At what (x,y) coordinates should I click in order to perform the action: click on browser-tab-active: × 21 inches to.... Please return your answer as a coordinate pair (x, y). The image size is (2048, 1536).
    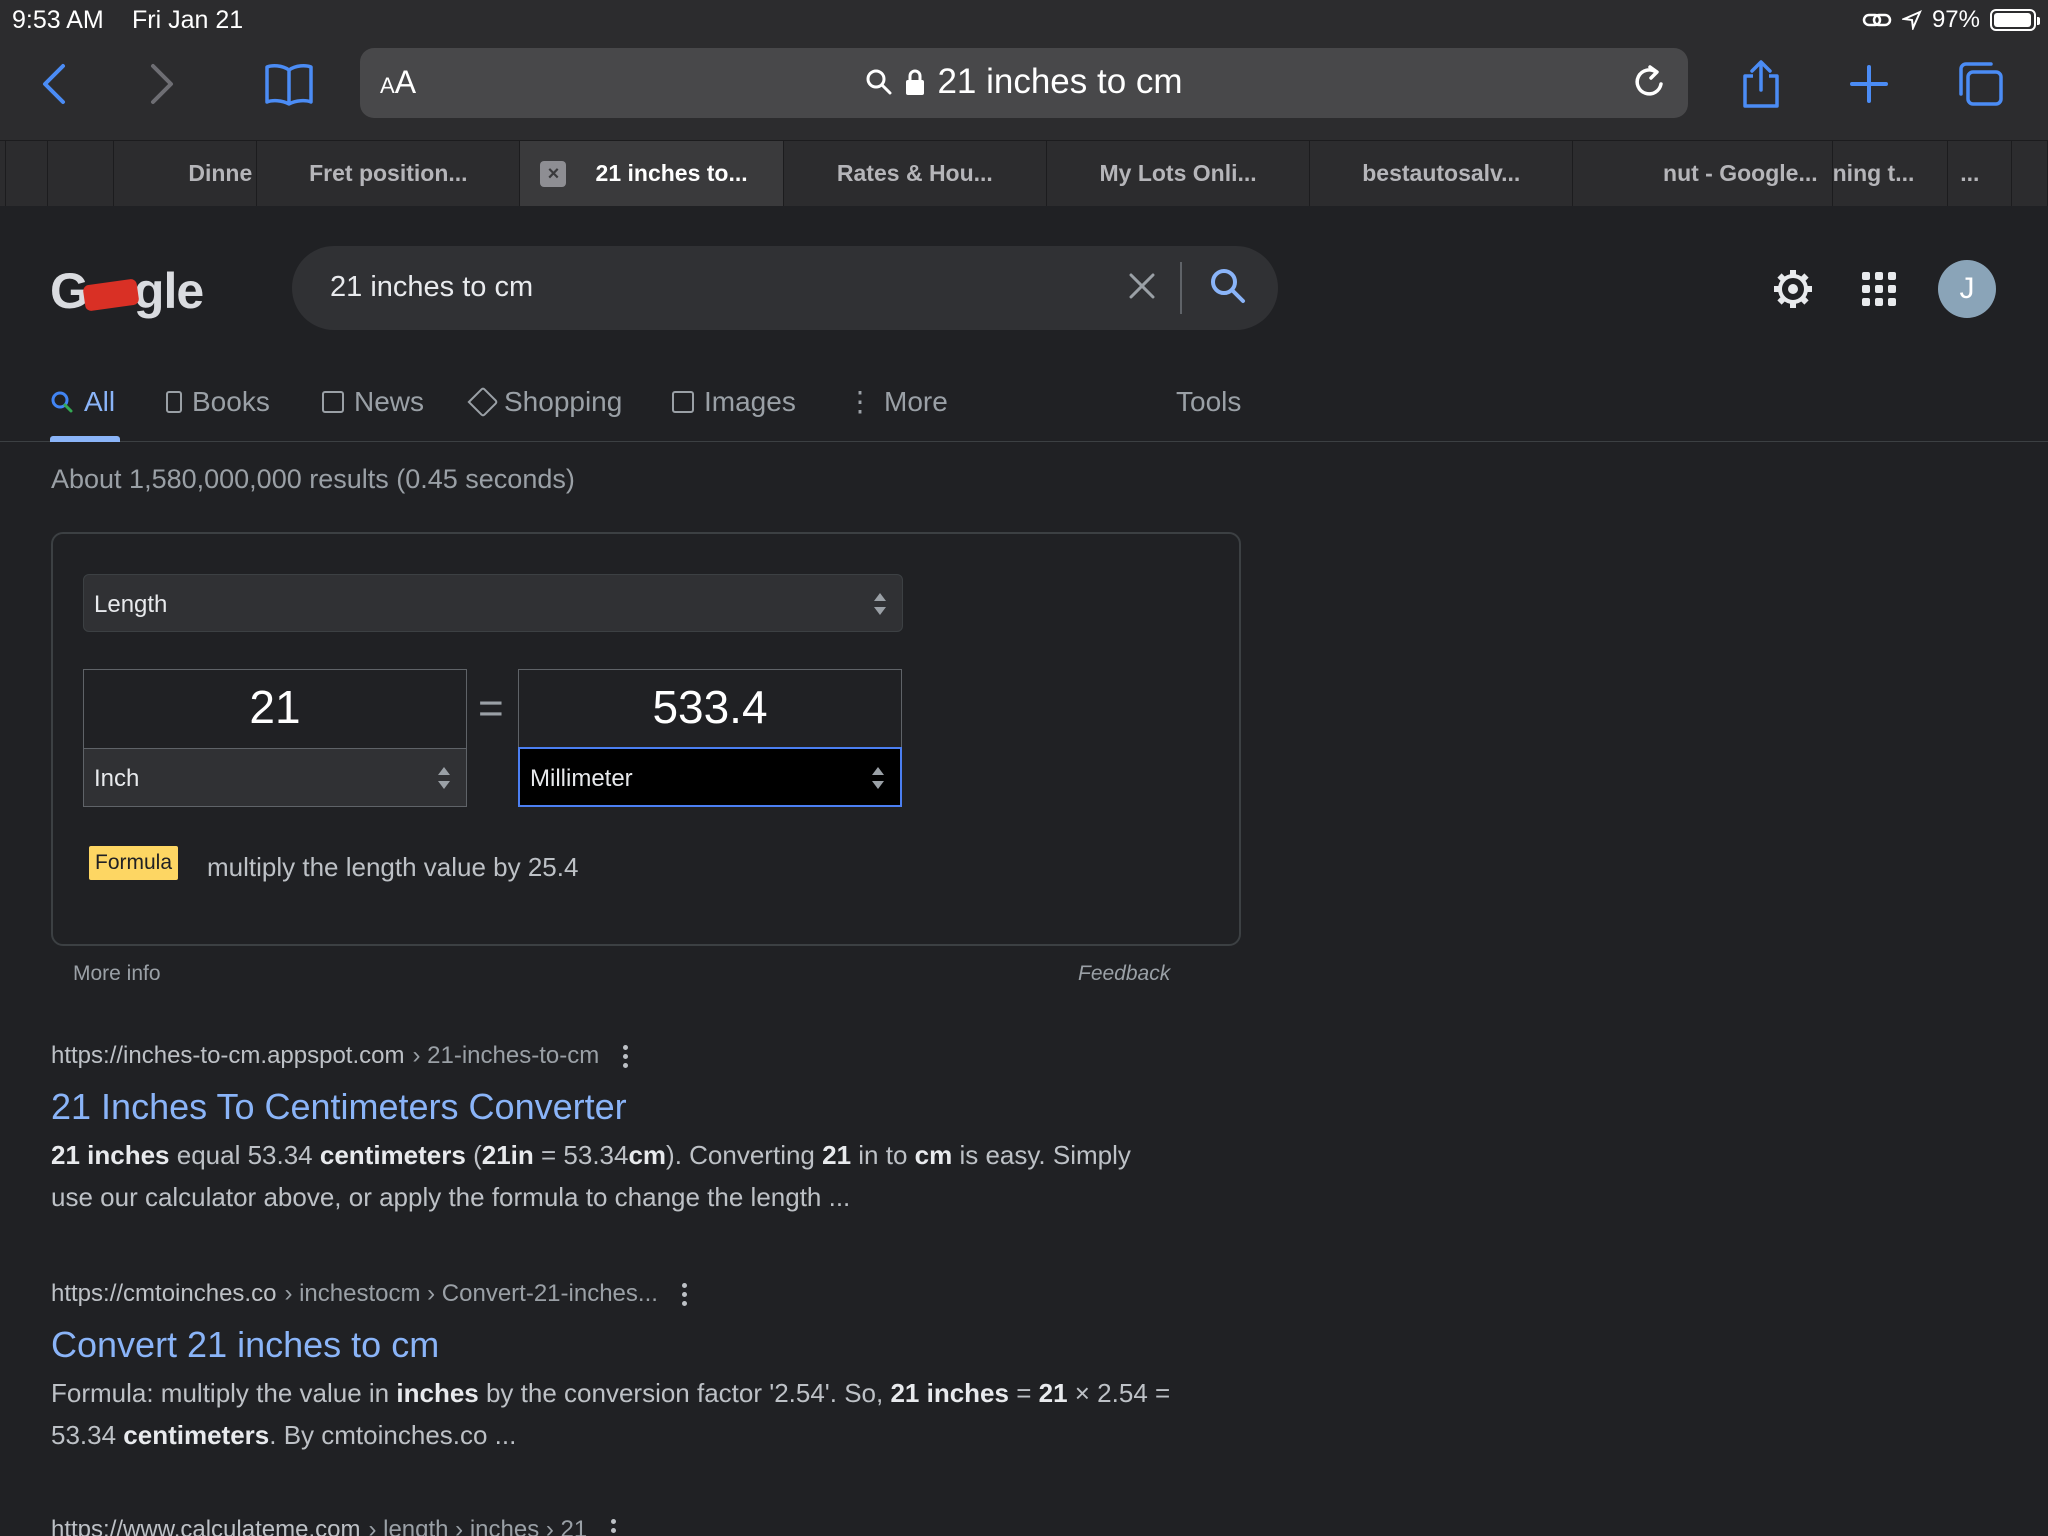
    Looking at the image, I should click on (652, 173).